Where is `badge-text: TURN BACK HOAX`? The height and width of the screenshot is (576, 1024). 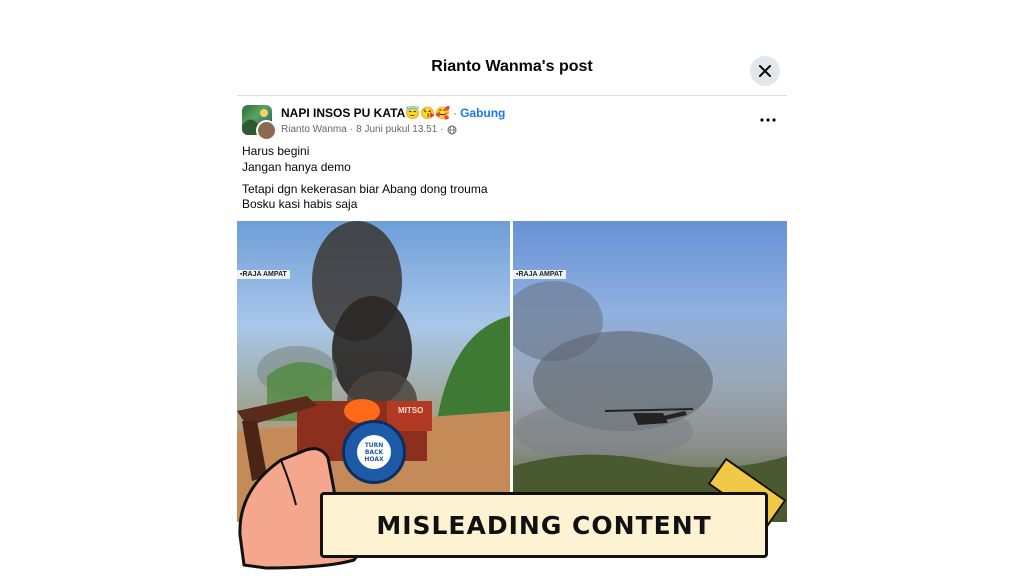
badge-text: TURN BACK HOAX is located at coordinates (374, 452).